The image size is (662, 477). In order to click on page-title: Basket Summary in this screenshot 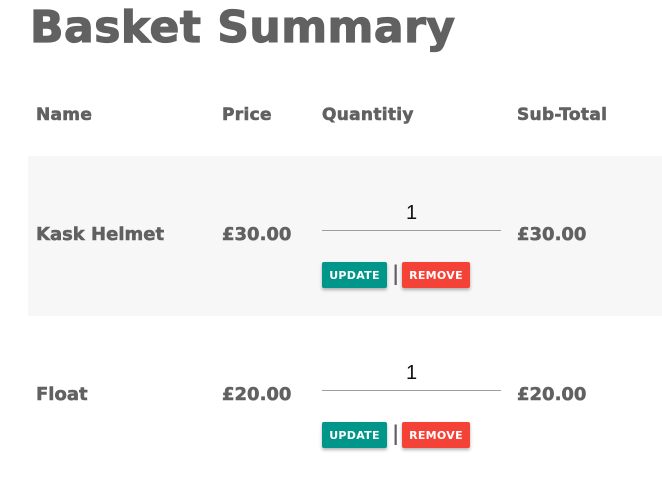, I will do `click(242, 27)`.